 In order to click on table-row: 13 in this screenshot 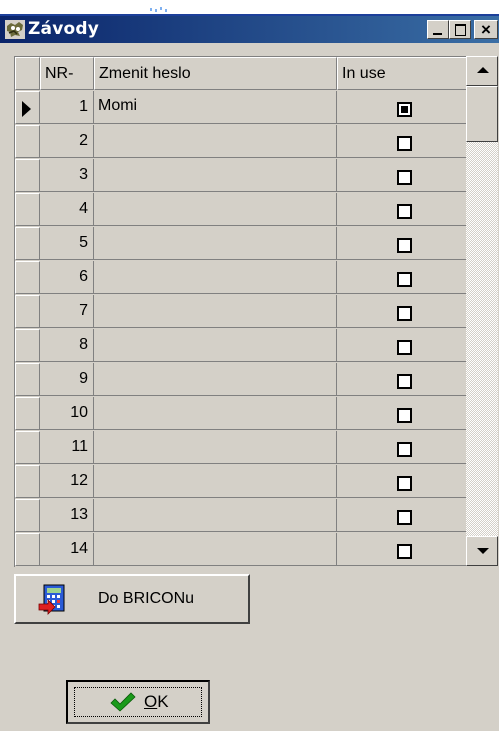, I will do `click(241, 516)`.